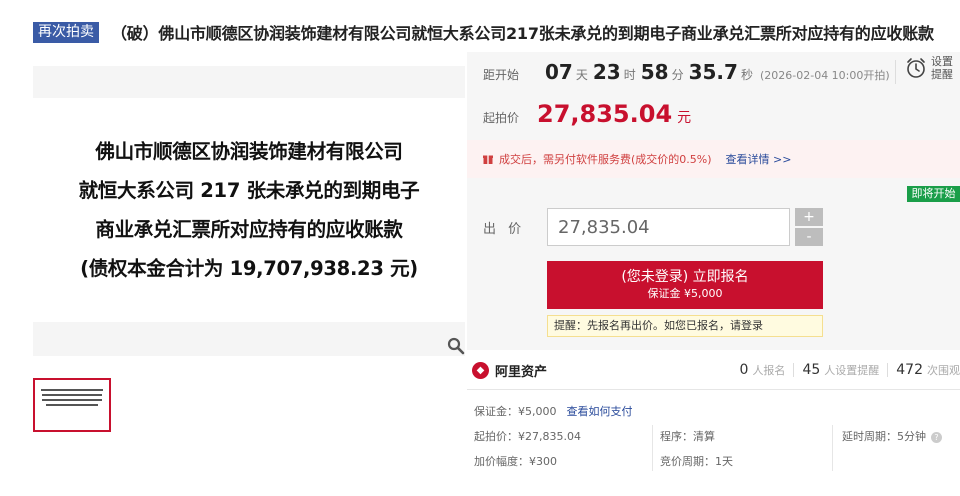 Image resolution: width=960 pixels, height=496 pixels. Describe the element at coordinates (809, 217) in the screenshot. I see `increase-bid-button: +` at that location.